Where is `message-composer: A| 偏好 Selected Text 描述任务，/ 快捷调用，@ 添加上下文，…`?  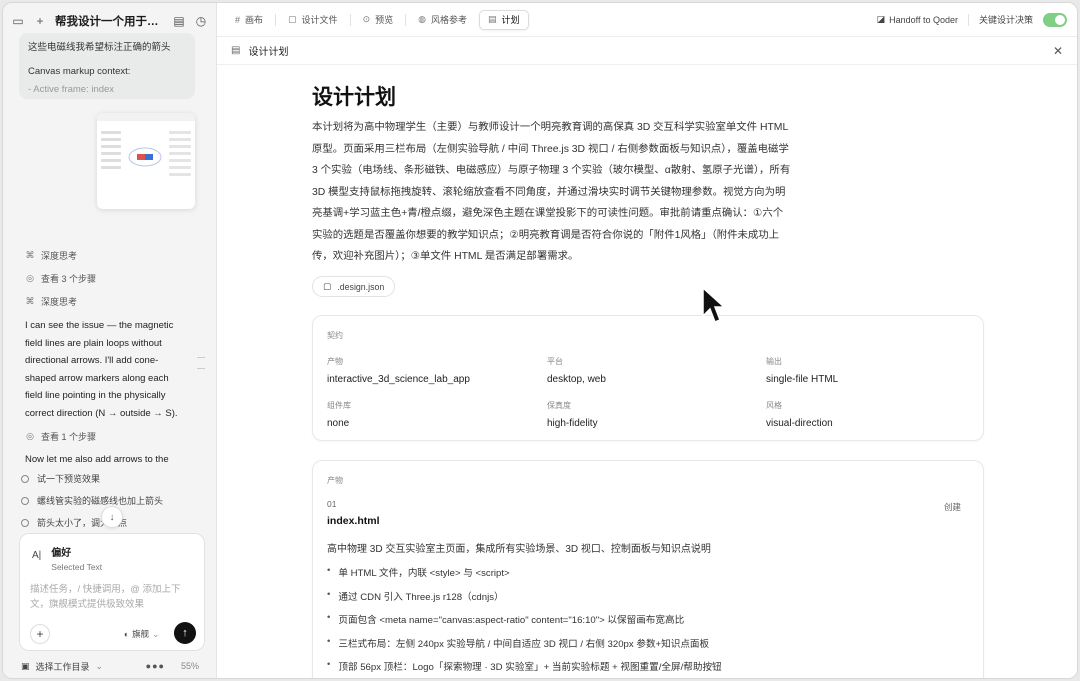
message-composer: A| 偏好 Selected Text 描述任务，/ 快捷调用，@ 添加上下文，… is located at coordinates (112, 592).